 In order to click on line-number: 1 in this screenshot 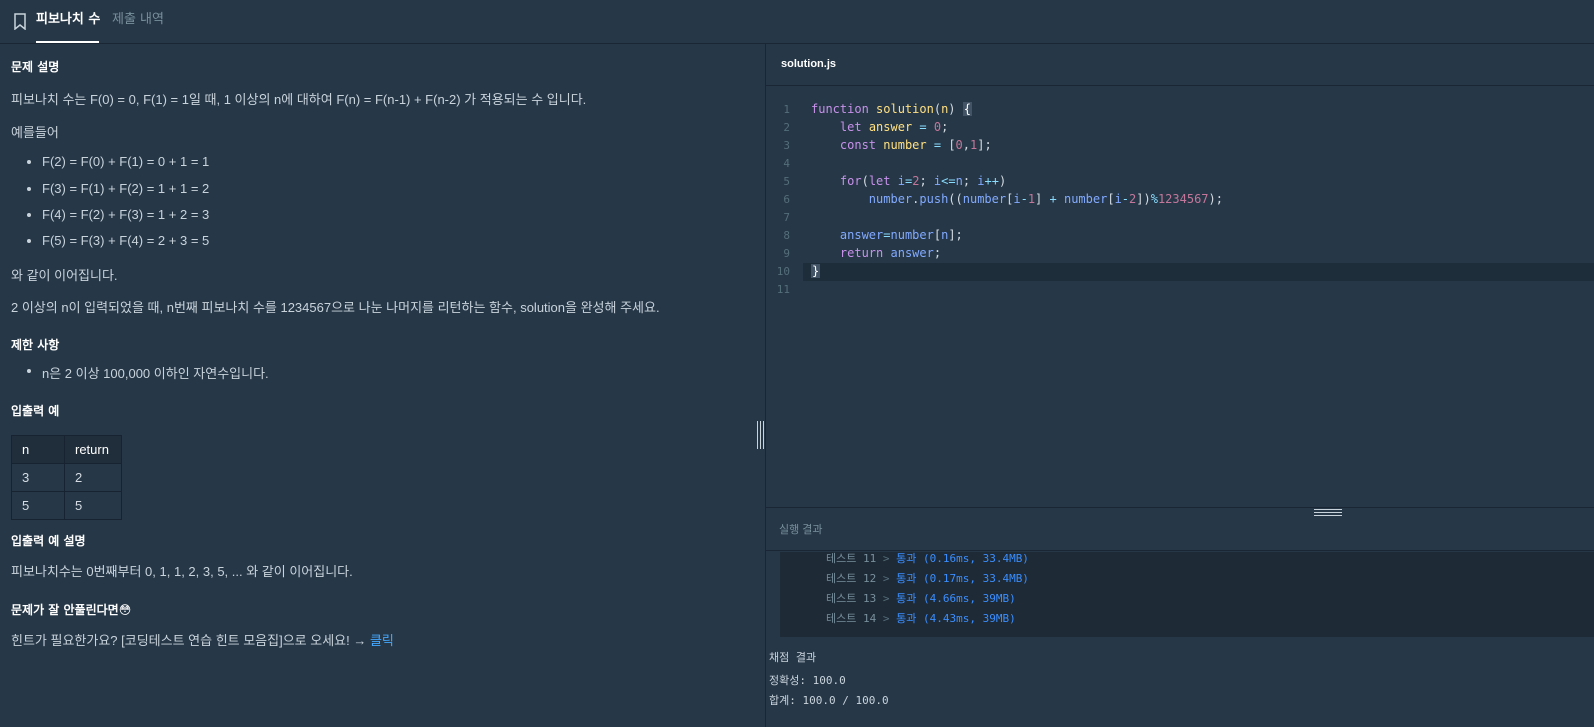, I will do `click(786, 109)`.